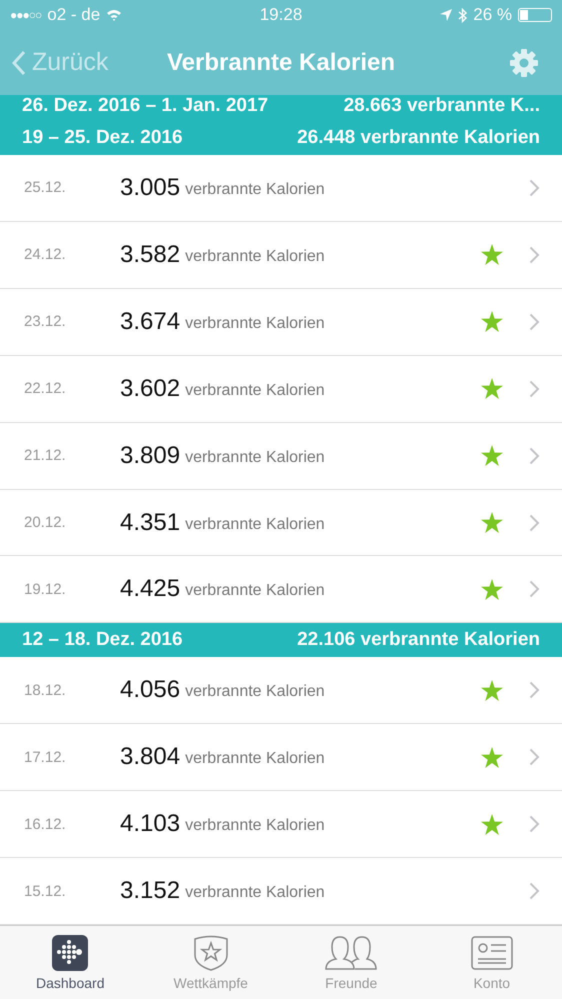 Image resolution: width=562 pixels, height=999 pixels. Describe the element at coordinates (150, 690) in the screenshot. I see `calorie-value: 4.056` at that location.